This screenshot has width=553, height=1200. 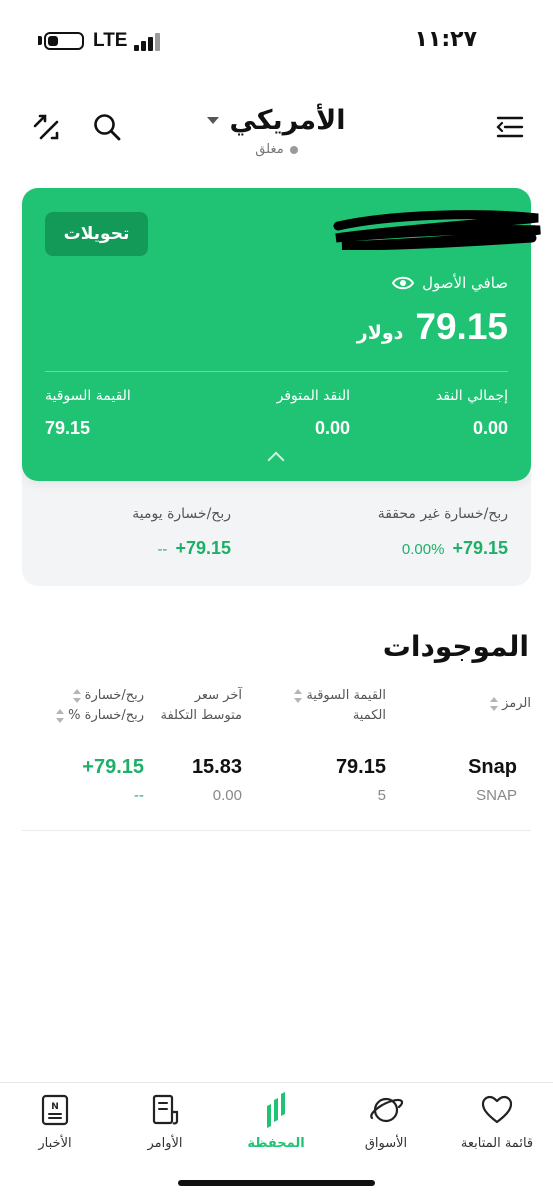 What do you see at coordinates (360, 767) in the screenshot?
I see `holding-market-value: 79.15` at bounding box center [360, 767].